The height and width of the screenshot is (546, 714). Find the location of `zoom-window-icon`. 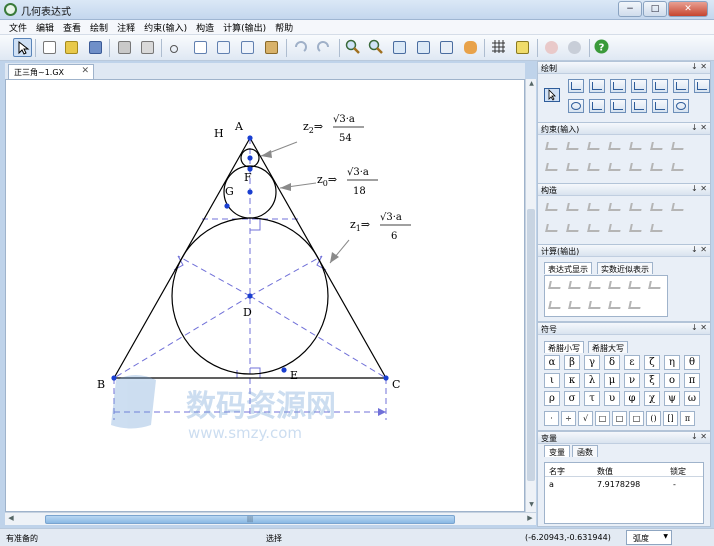

zoom-window-icon is located at coordinates (423, 47).